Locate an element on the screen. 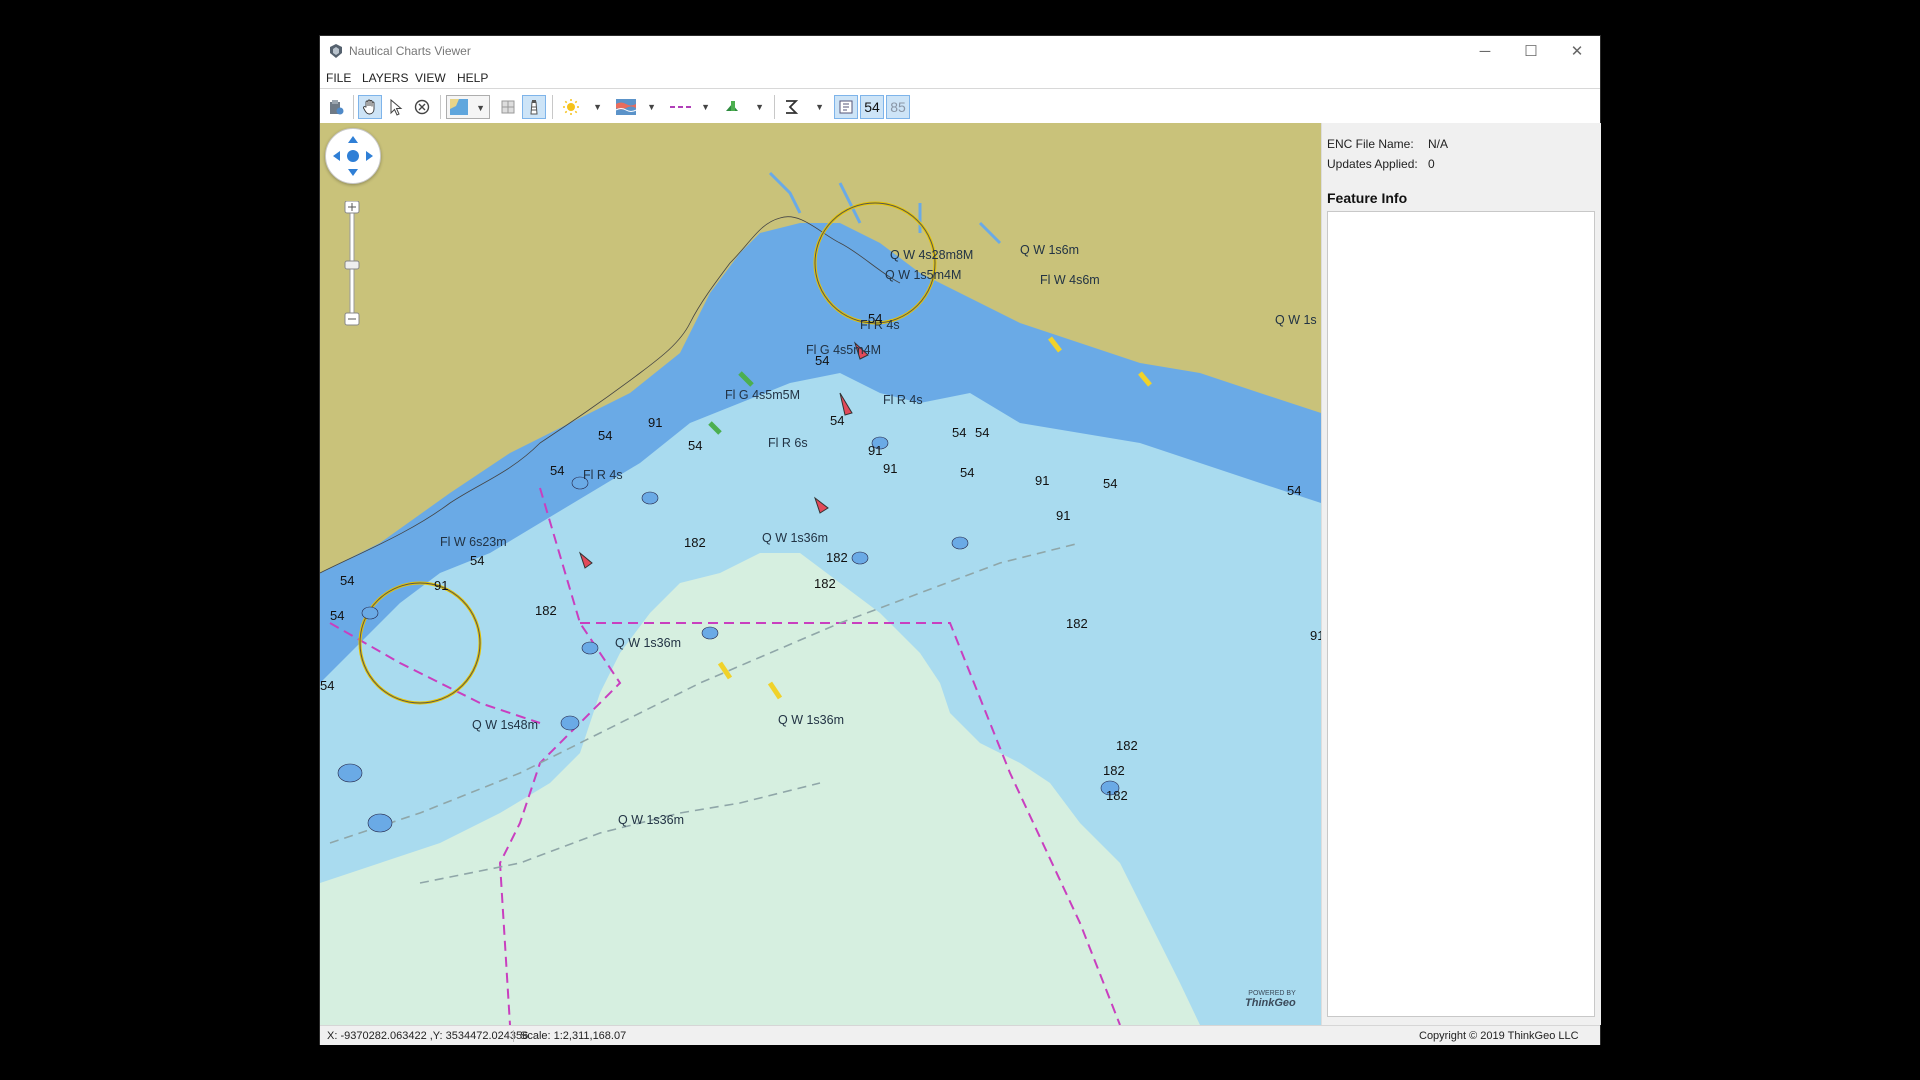 The width and height of the screenshot is (1920, 1080). menu-view: VIEW is located at coordinates (430, 78).